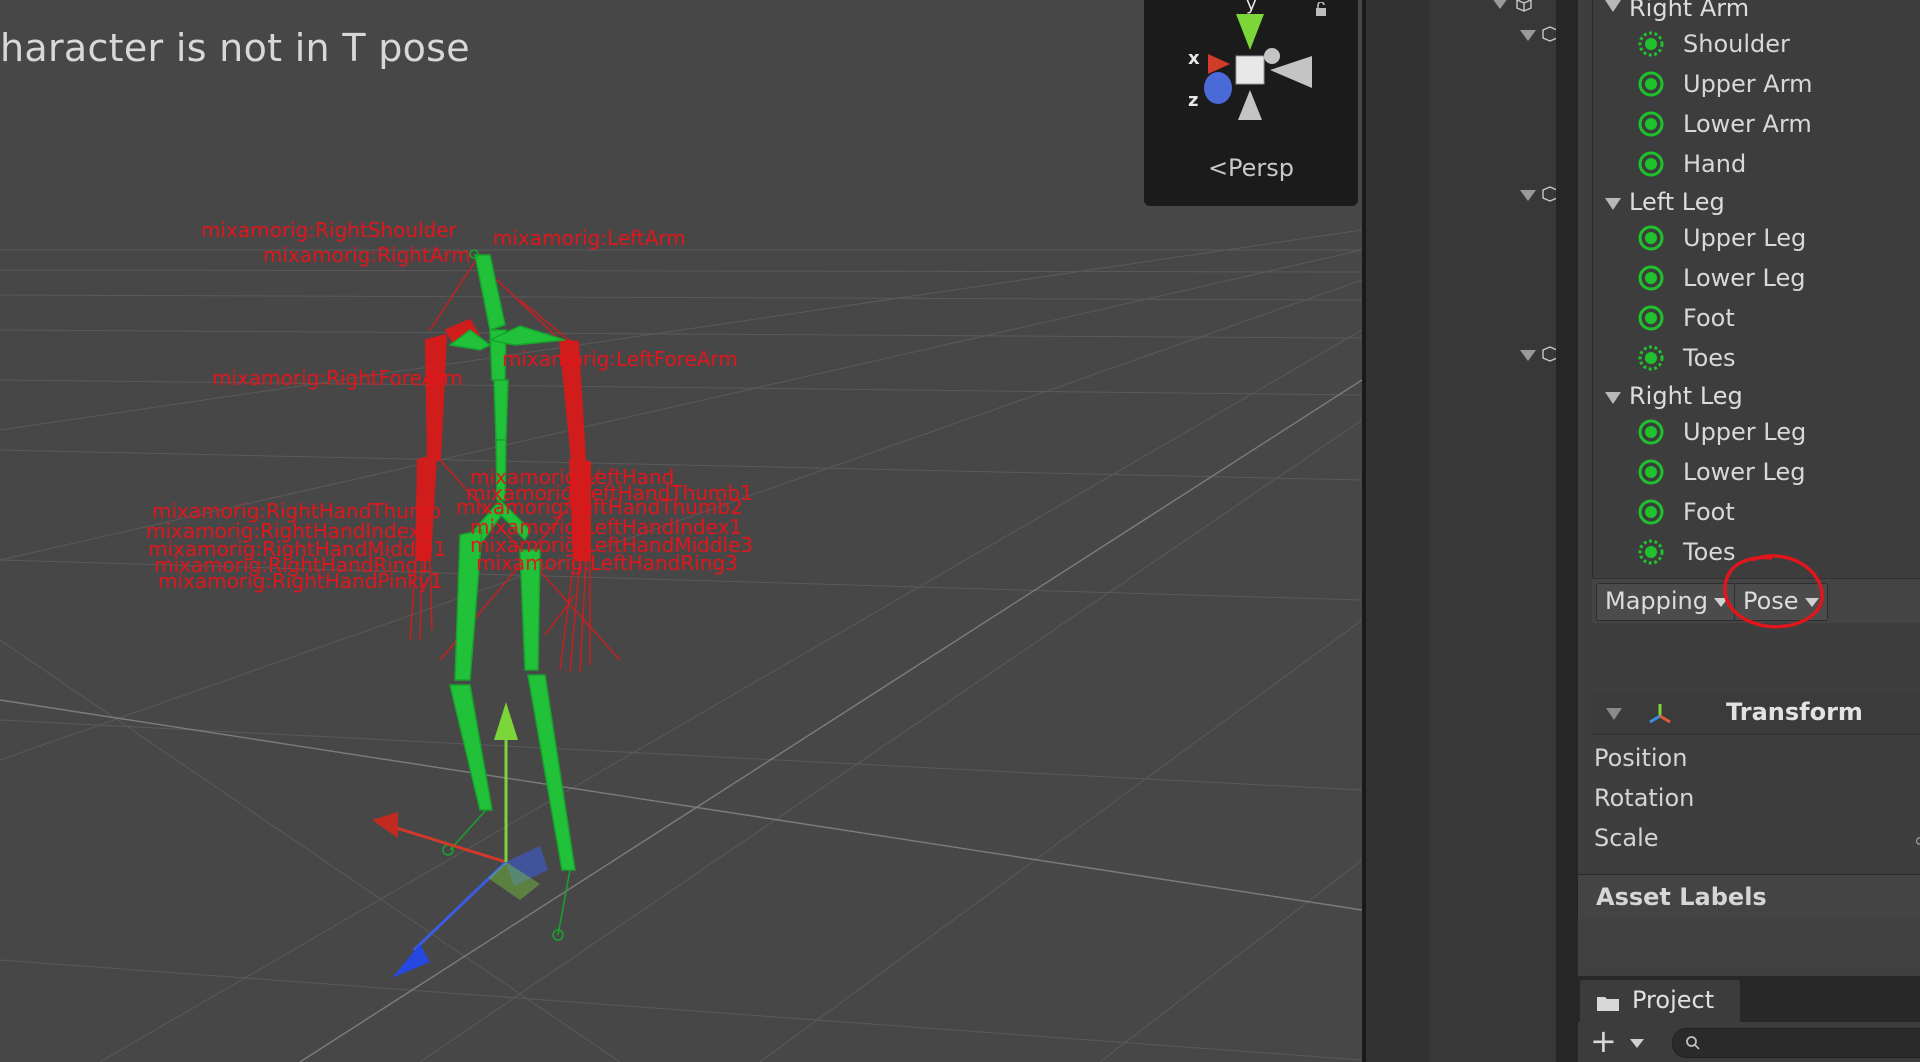 This screenshot has width=1920, height=1062. I want to click on position-label: Position, so click(1641, 758).